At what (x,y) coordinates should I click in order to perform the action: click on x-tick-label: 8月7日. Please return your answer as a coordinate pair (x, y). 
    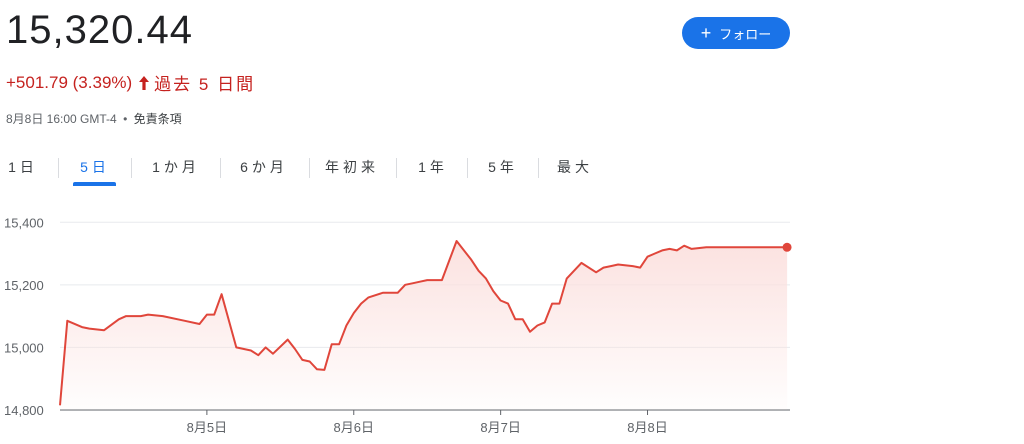
    Looking at the image, I should click on (500, 427).